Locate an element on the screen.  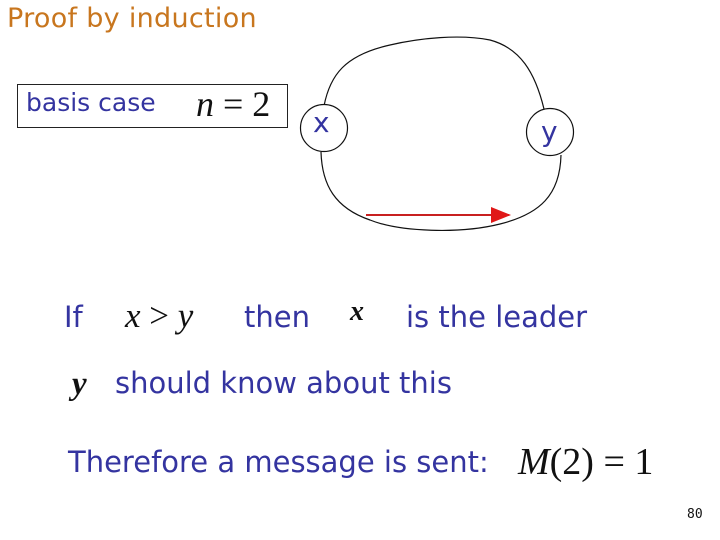
line2-var: y is located at coordinates (79, 384).